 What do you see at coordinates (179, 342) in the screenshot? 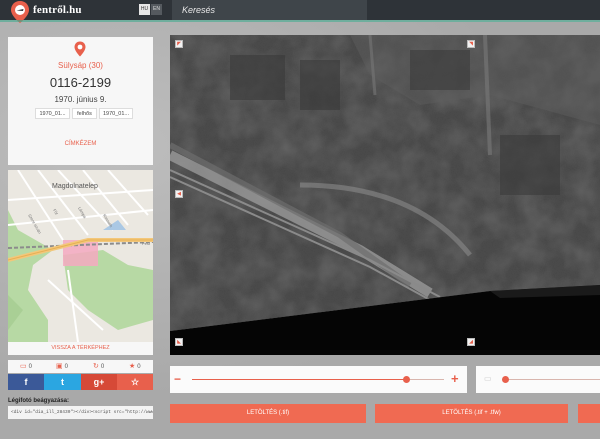
I see `arrow-bottom-left-icon: ◣` at bounding box center [179, 342].